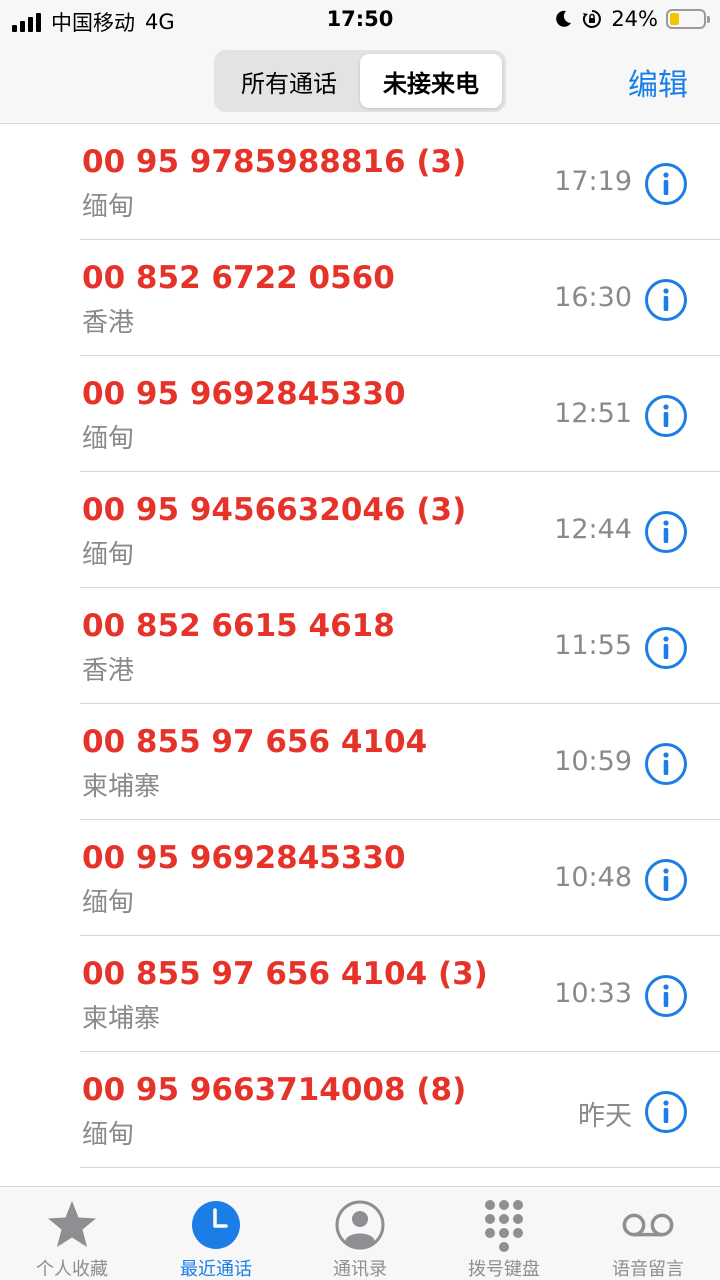 The height and width of the screenshot is (1280, 720). What do you see at coordinates (592, 19) in the screenshot?
I see `orientation-lock-icon` at bounding box center [592, 19].